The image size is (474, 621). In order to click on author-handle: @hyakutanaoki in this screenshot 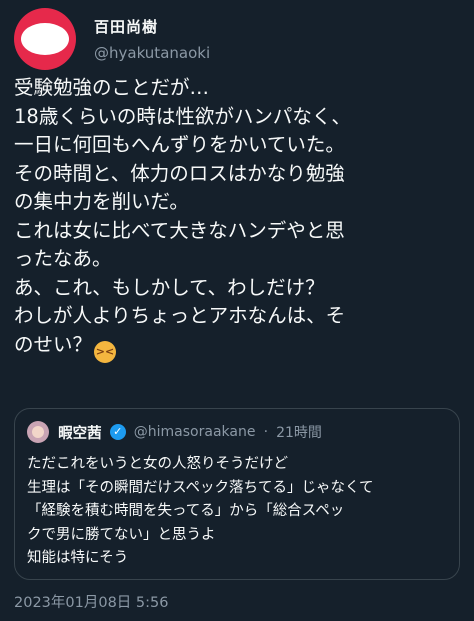, I will do `click(152, 53)`.